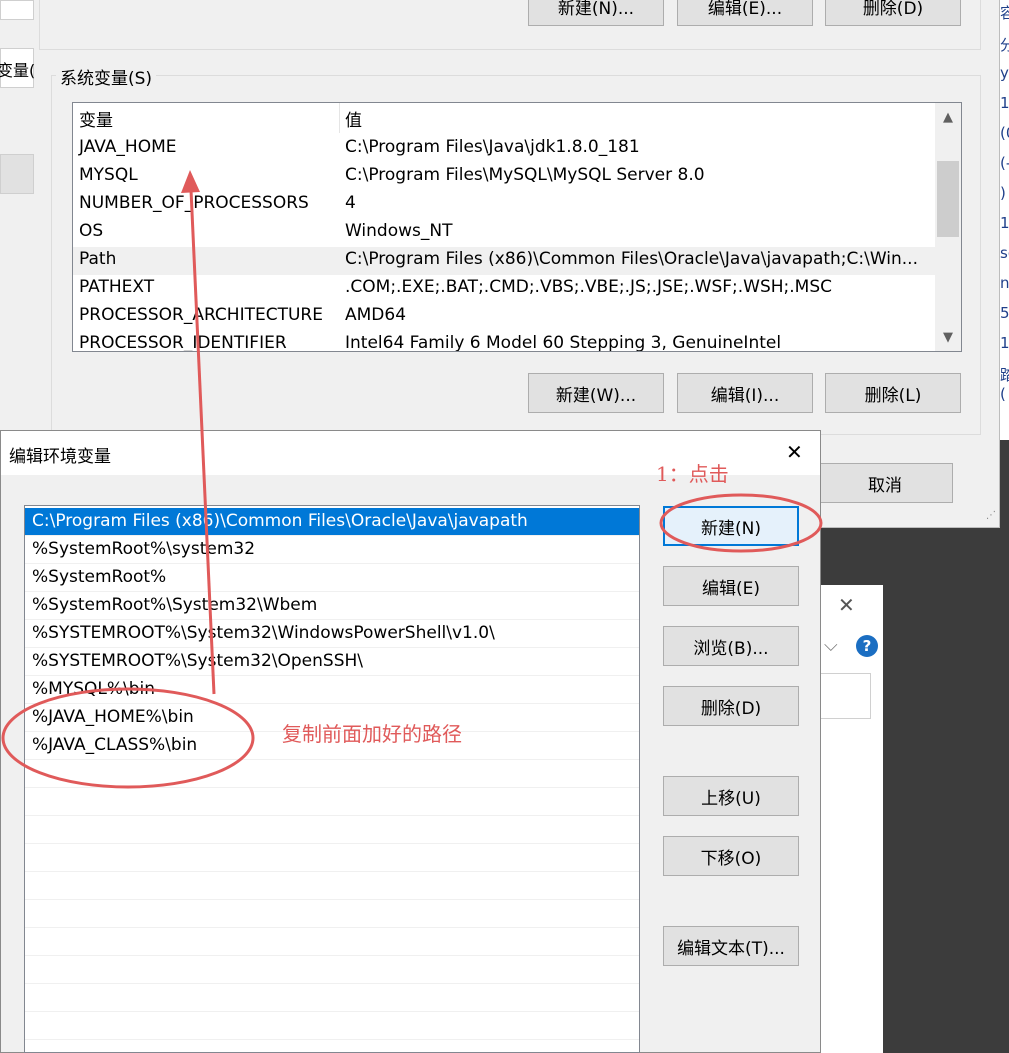 The height and width of the screenshot is (1053, 1009). I want to click on annotation-circle-new-button, so click(741, 523).